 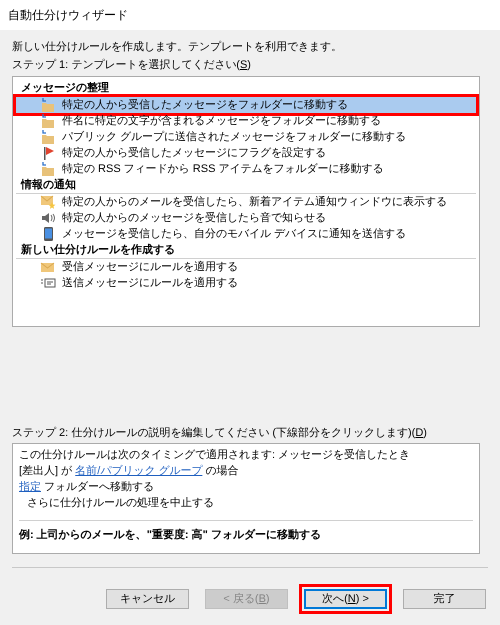 What do you see at coordinates (246, 234) in the screenshot?
I see `template-item: メッセージを受信したら、自分のモバイル デバイスに通知を送信する` at bounding box center [246, 234].